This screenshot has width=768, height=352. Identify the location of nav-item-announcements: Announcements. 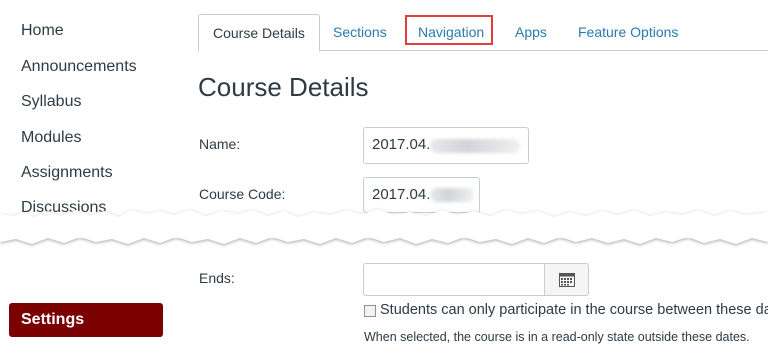
(79, 67).